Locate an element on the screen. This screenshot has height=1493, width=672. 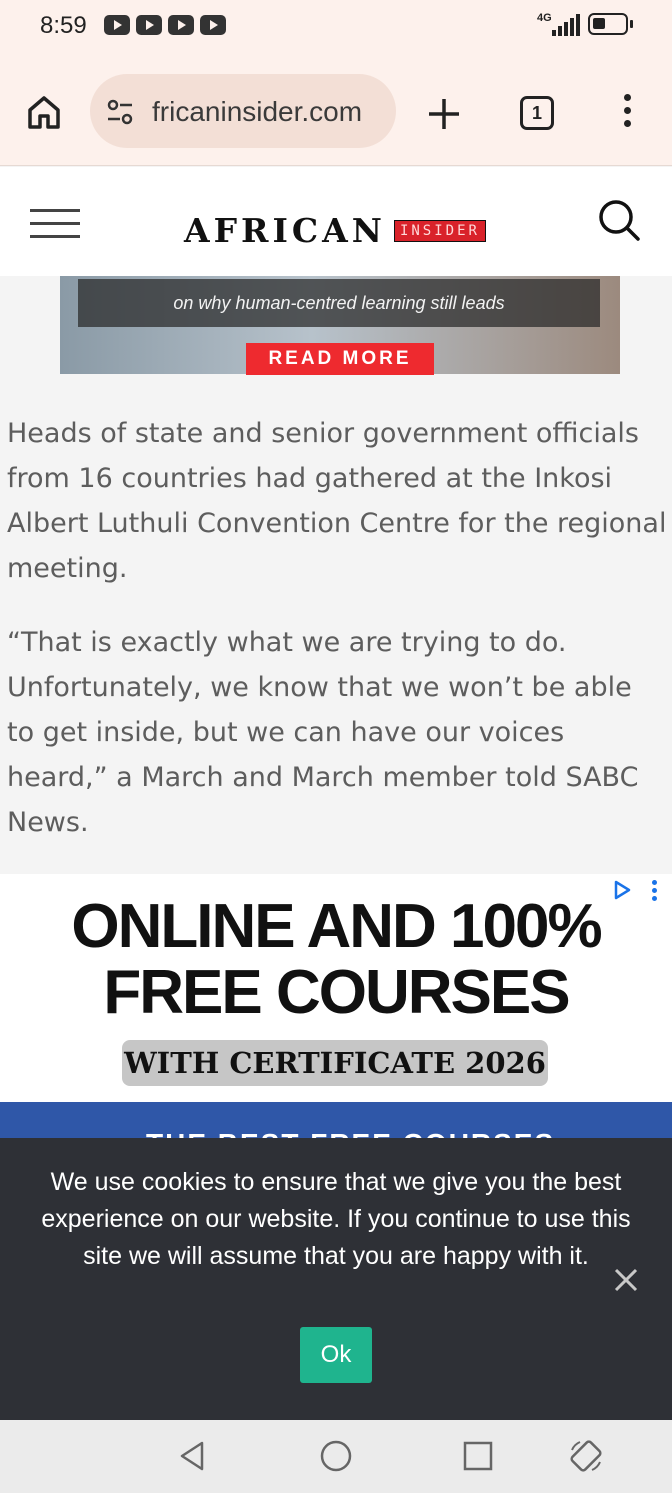
tune-icon is located at coordinates (120, 112).